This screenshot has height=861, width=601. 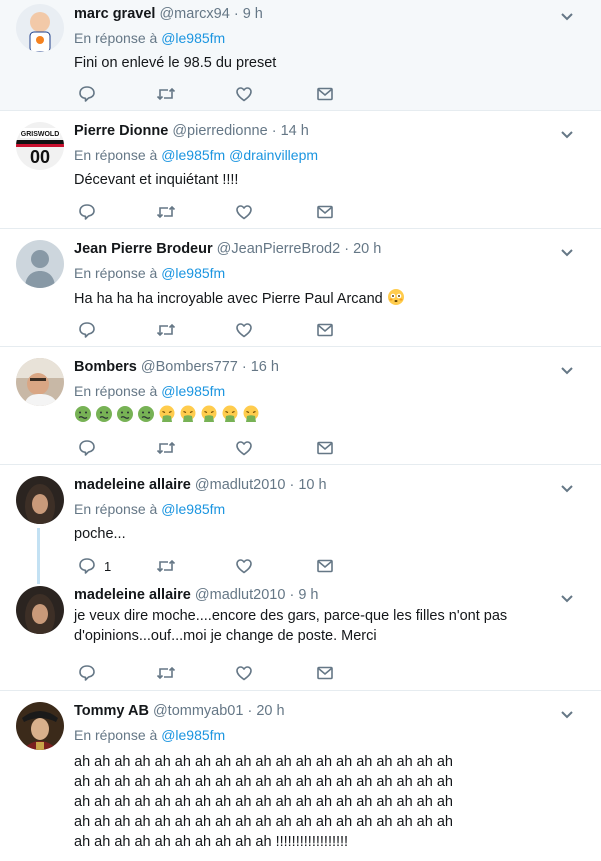 I want to click on nauseated-face-emoji-icon, so click(x=146, y=414).